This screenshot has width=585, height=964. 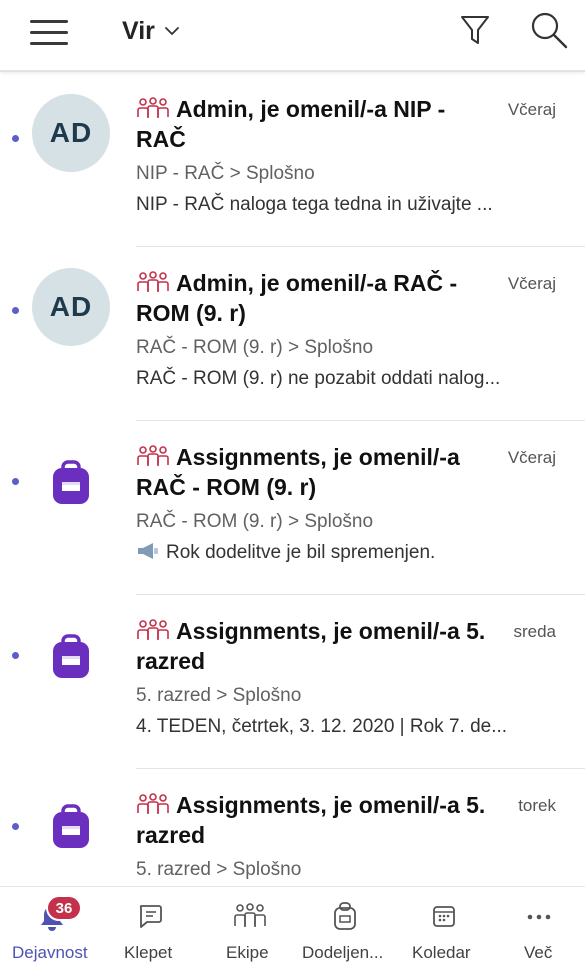 I want to click on filter-icon, so click(x=475, y=30).